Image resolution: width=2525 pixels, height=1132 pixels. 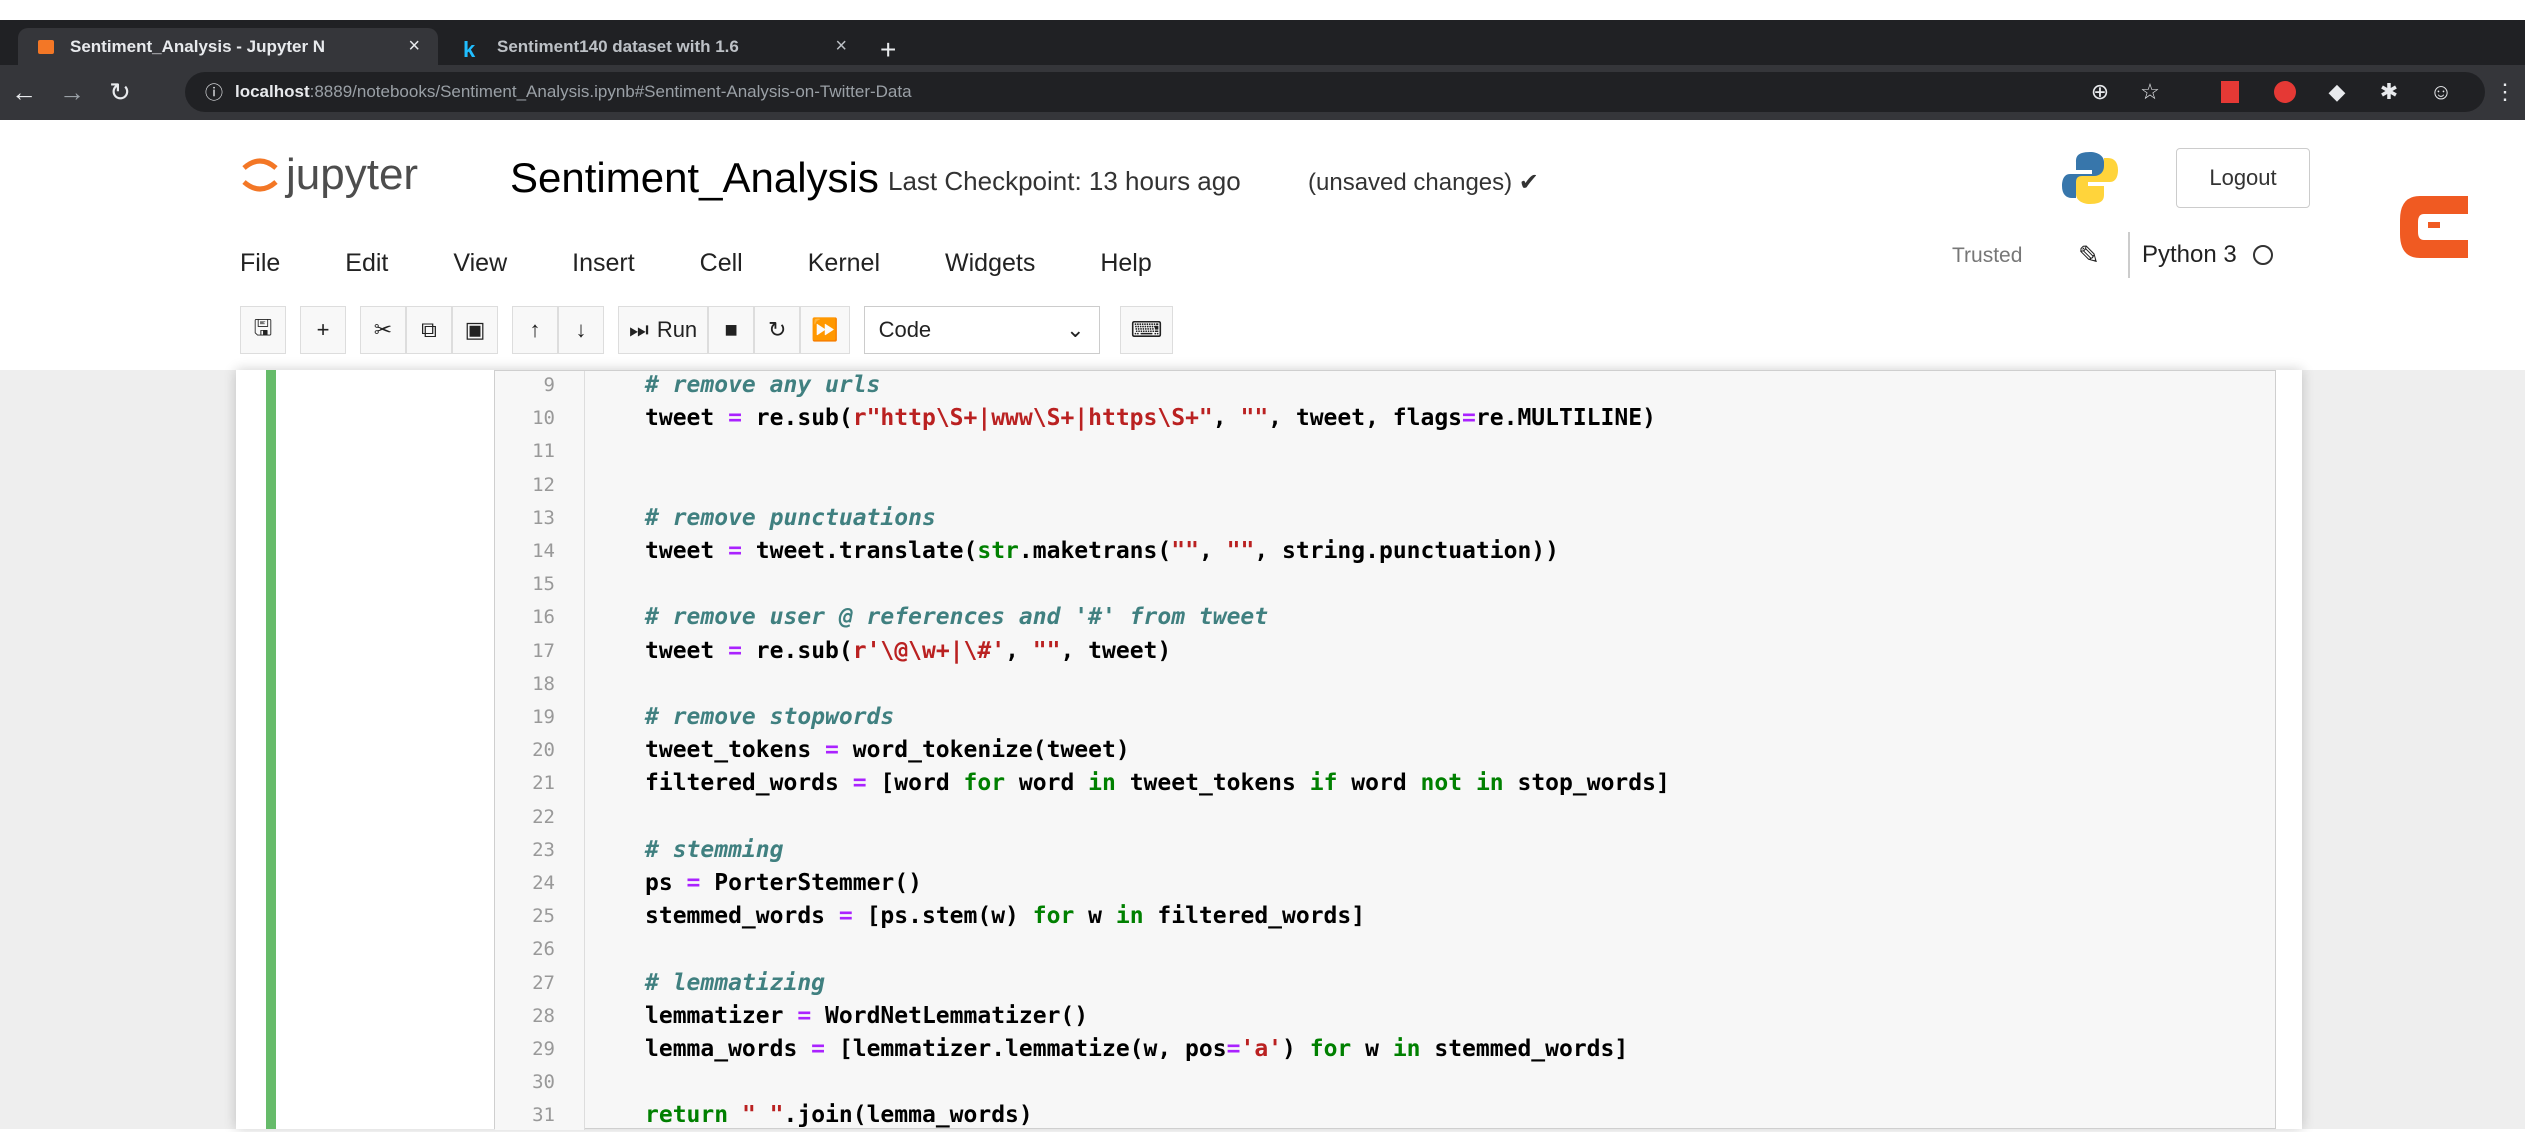 What do you see at coordinates (763, 385) in the screenshot?
I see `code-text: # remove any urls` at bounding box center [763, 385].